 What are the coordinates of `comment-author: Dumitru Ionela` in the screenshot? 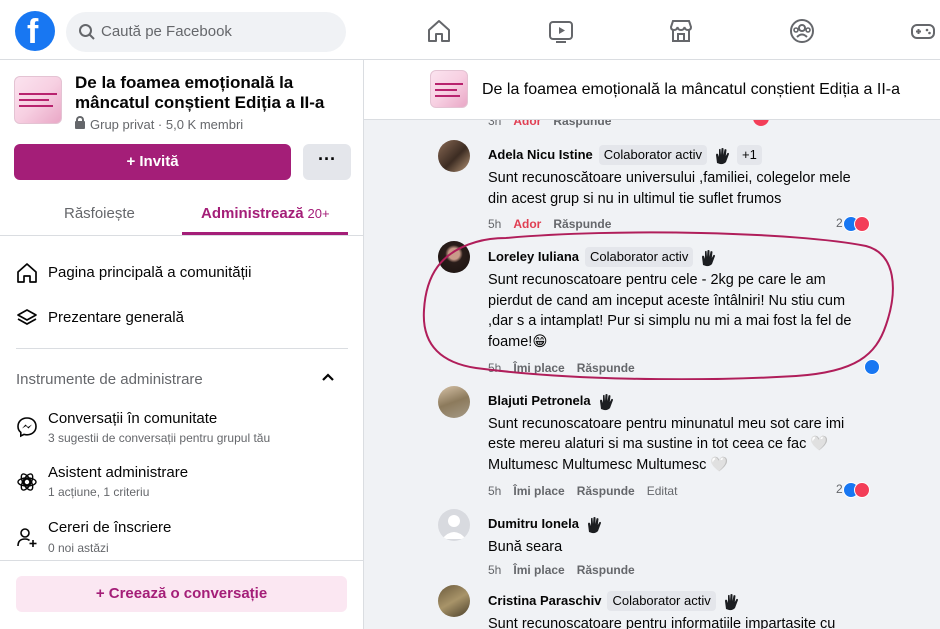 It's located at (533, 523).